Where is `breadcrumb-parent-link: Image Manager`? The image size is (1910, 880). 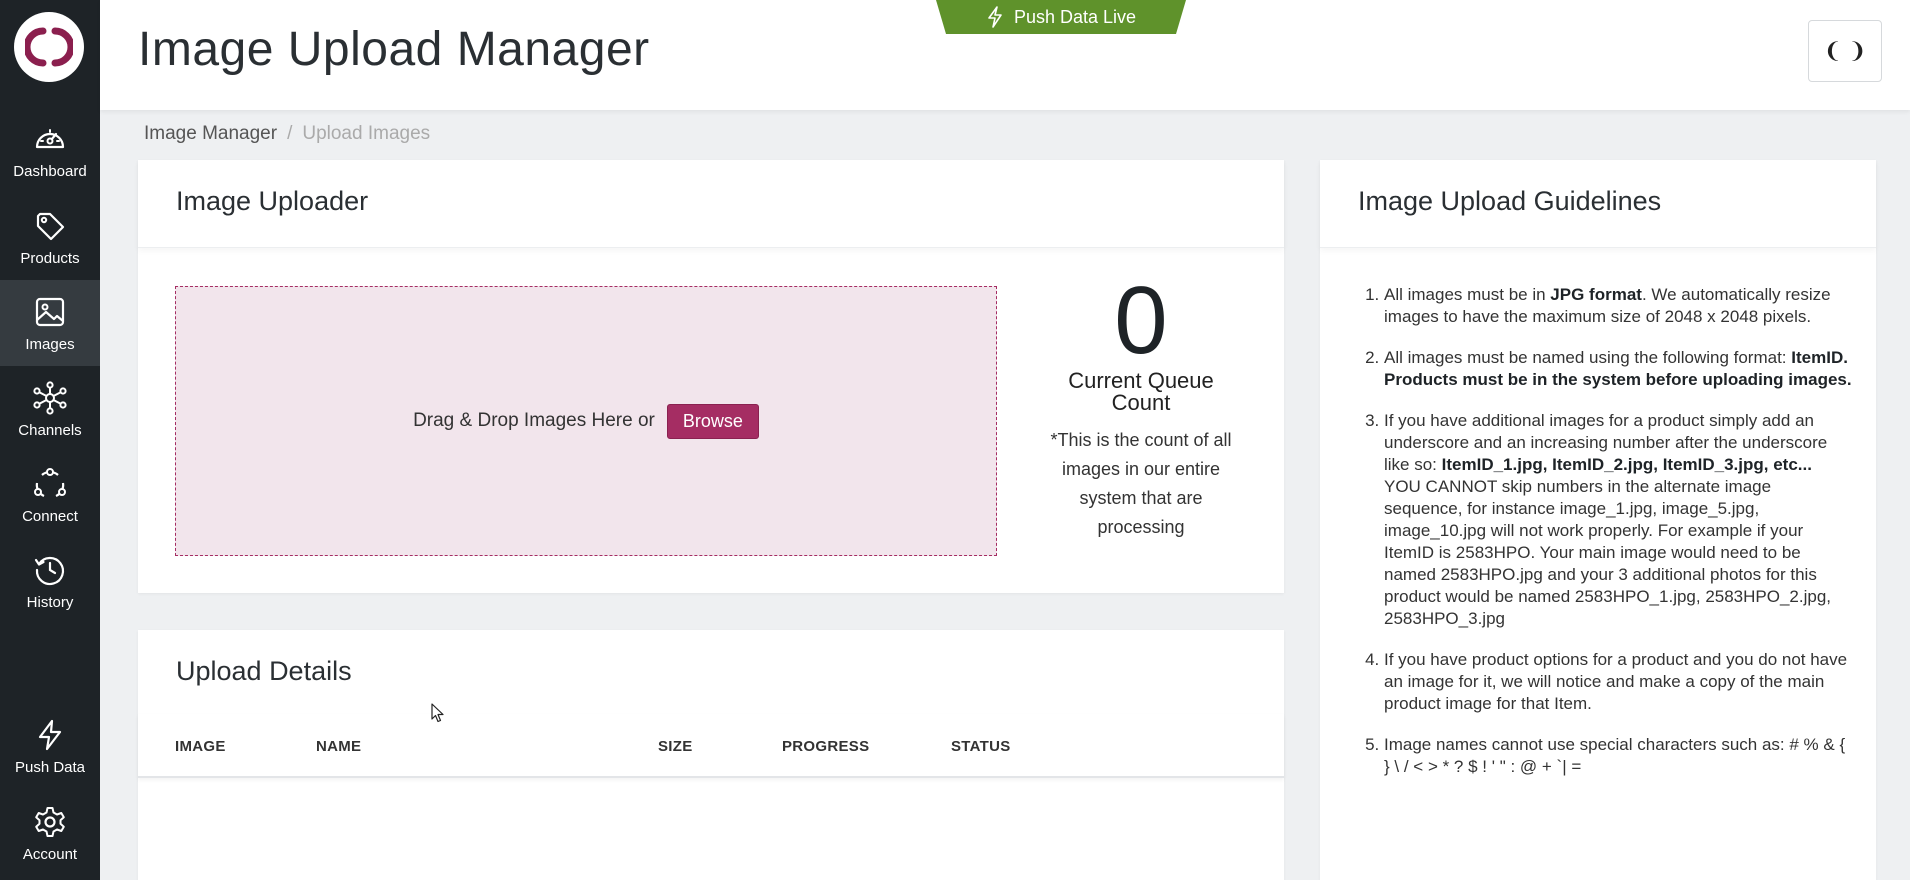 breadcrumb-parent-link: Image Manager is located at coordinates (210, 133).